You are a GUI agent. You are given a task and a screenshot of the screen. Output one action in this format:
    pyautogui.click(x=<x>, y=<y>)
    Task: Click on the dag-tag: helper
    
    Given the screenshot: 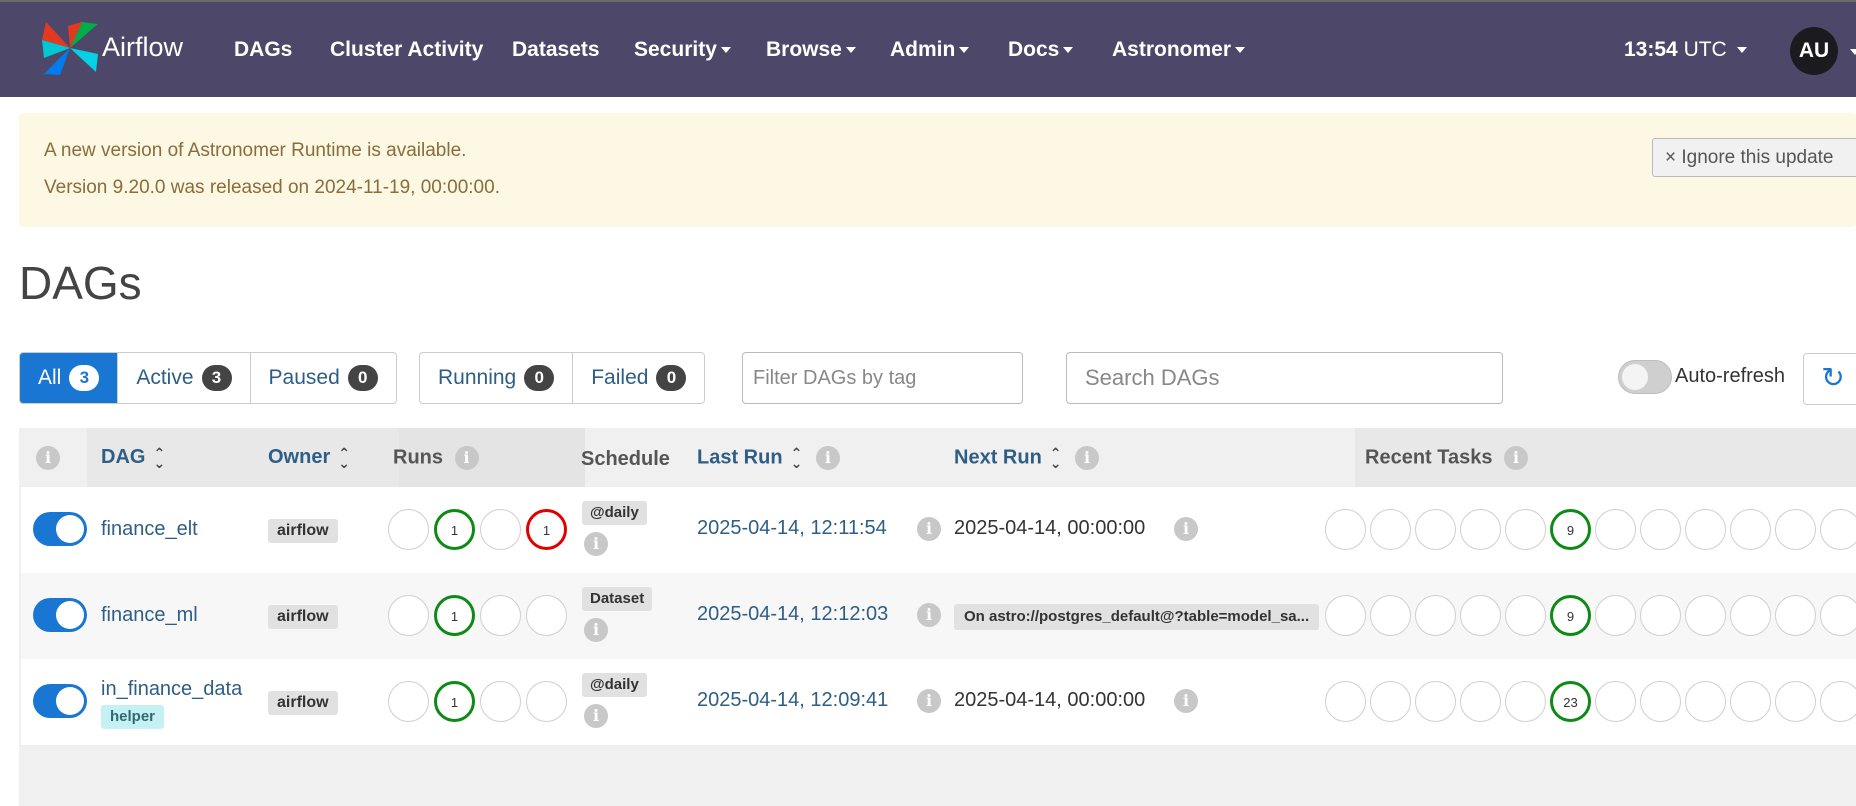 What is the action you would take?
    pyautogui.click(x=133, y=717)
    